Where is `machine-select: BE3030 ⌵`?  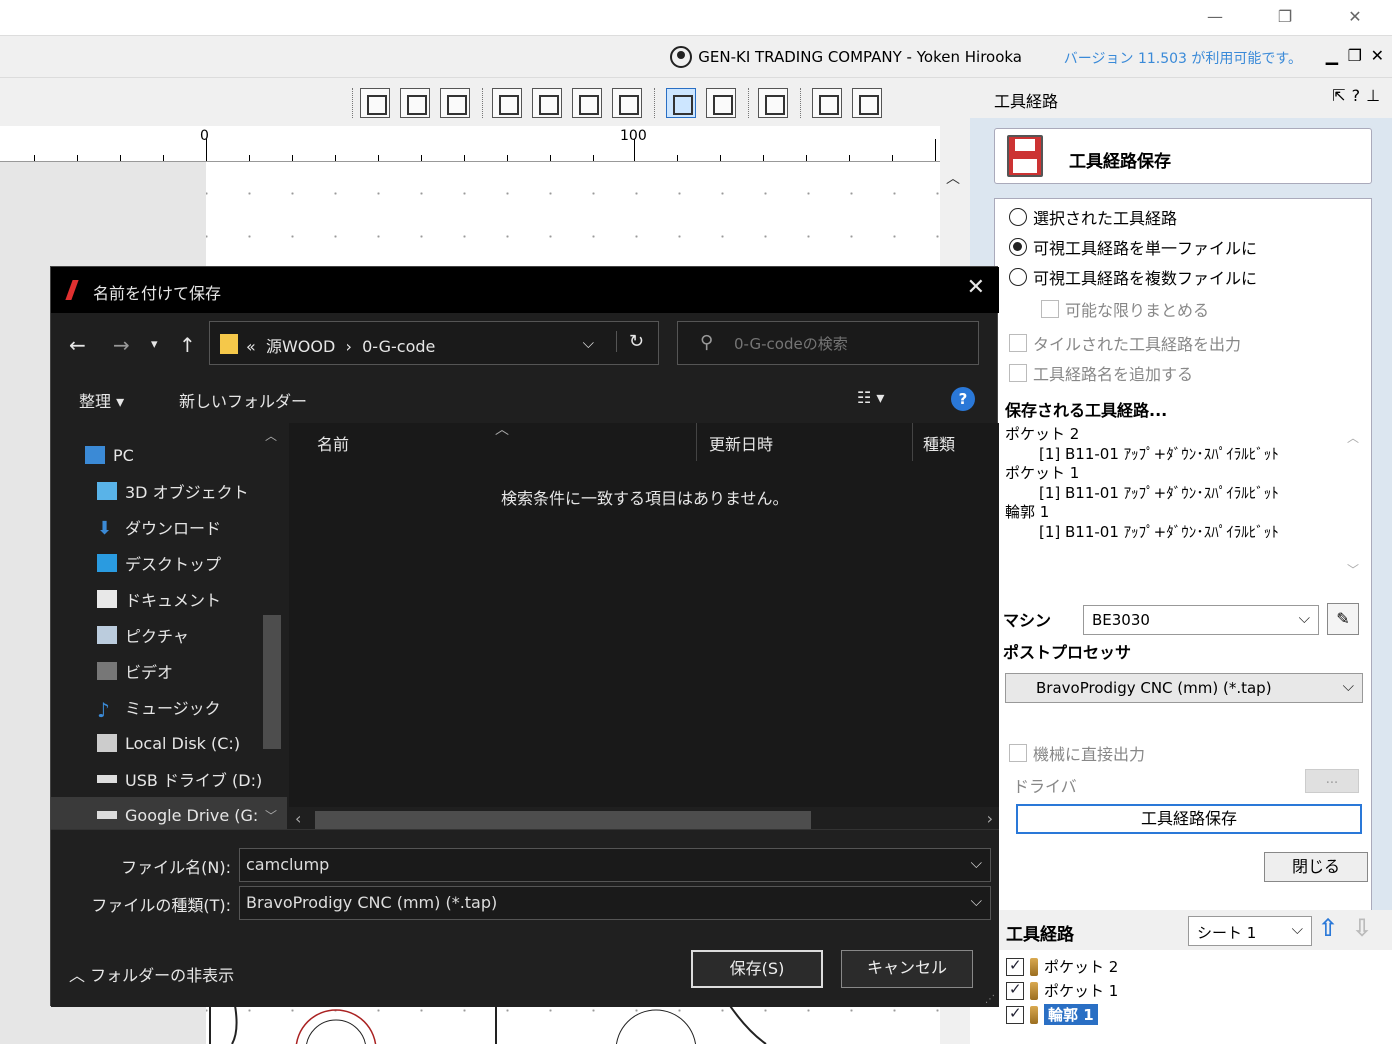
machine-select: BE3030 ⌵ is located at coordinates (1201, 620).